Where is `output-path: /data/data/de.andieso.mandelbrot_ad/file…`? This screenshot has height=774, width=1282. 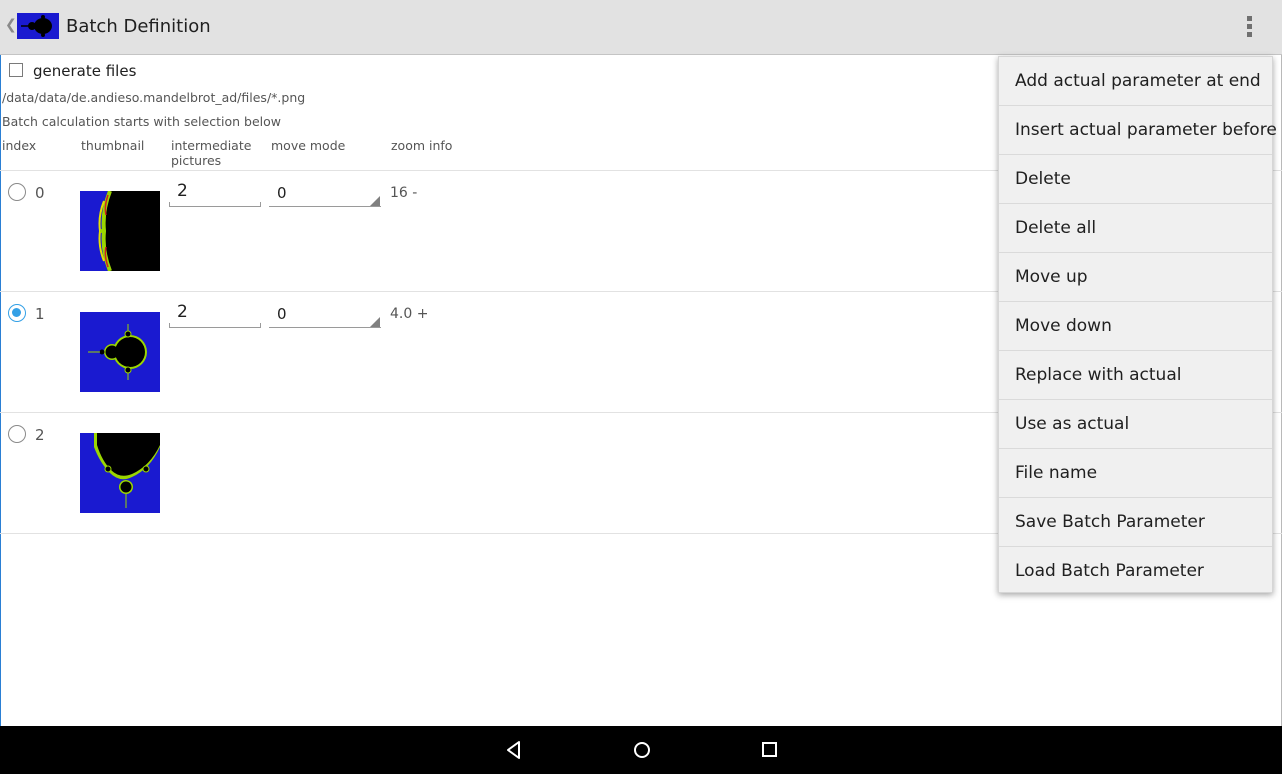 output-path: /data/data/de.andieso.mandelbrot_ad/file… is located at coordinates (154, 97).